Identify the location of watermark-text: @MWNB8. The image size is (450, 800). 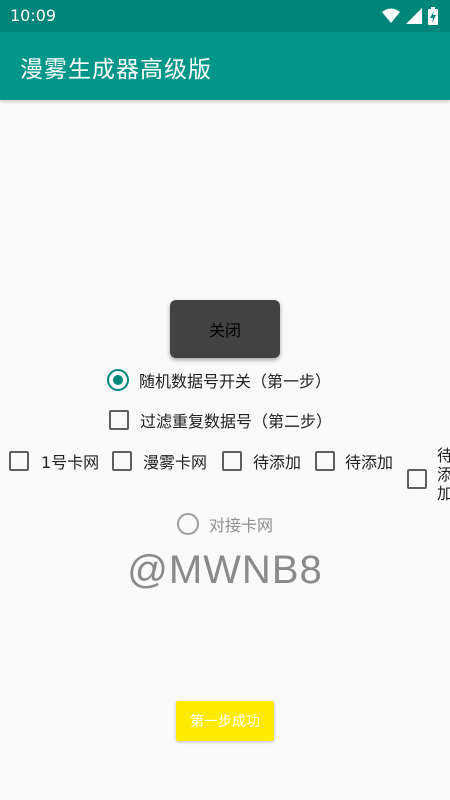
(225, 570).